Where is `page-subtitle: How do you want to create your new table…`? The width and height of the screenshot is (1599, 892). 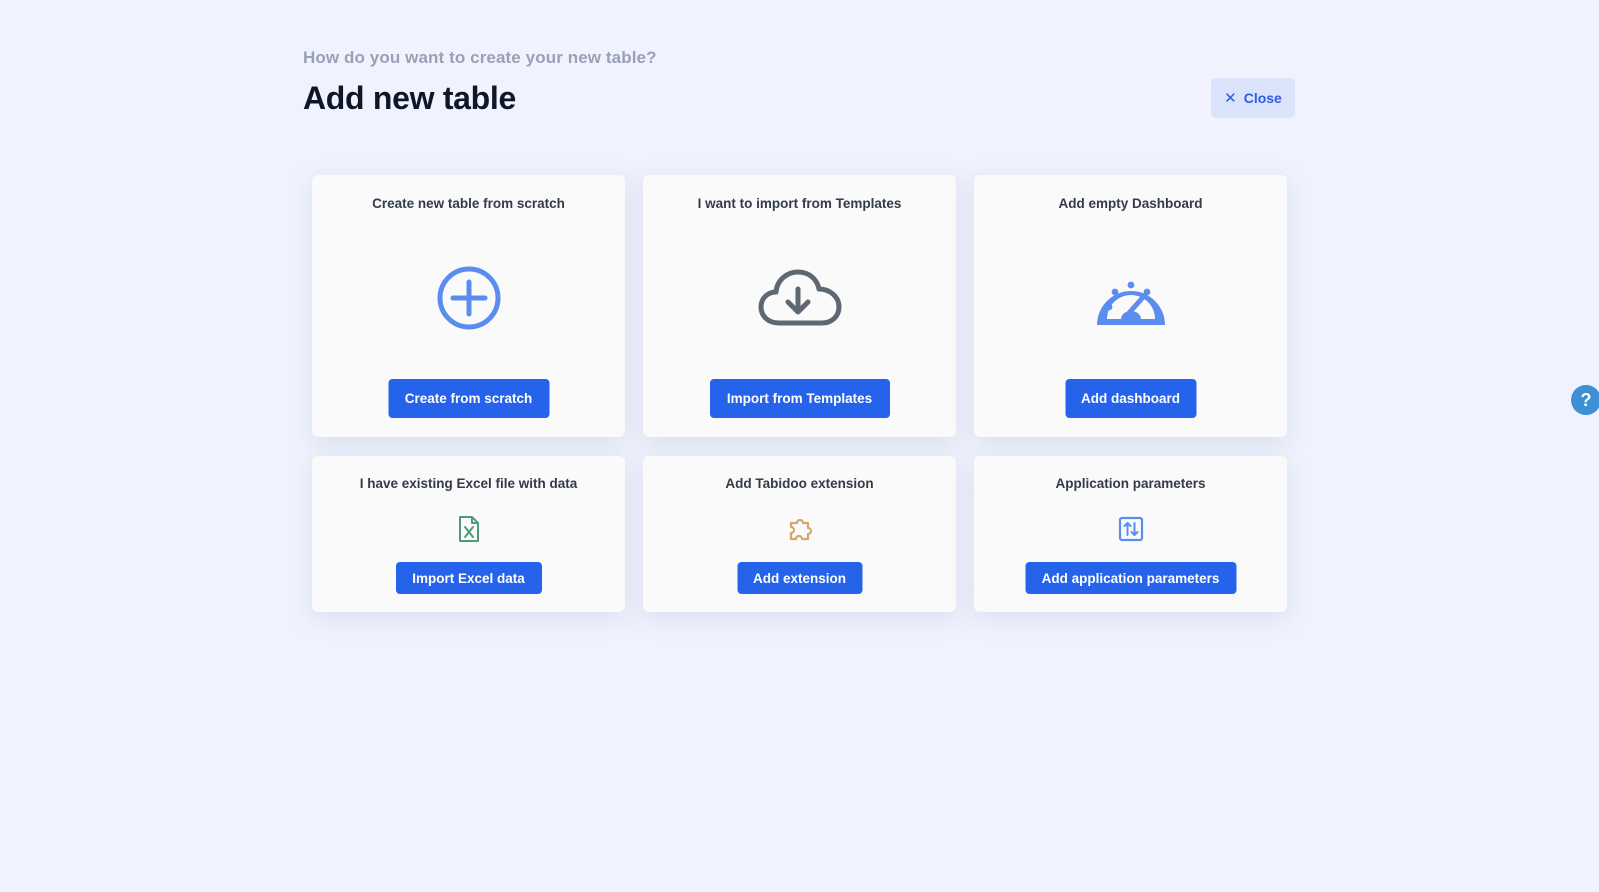
page-subtitle: How do you want to create your new table… is located at coordinates (480, 57).